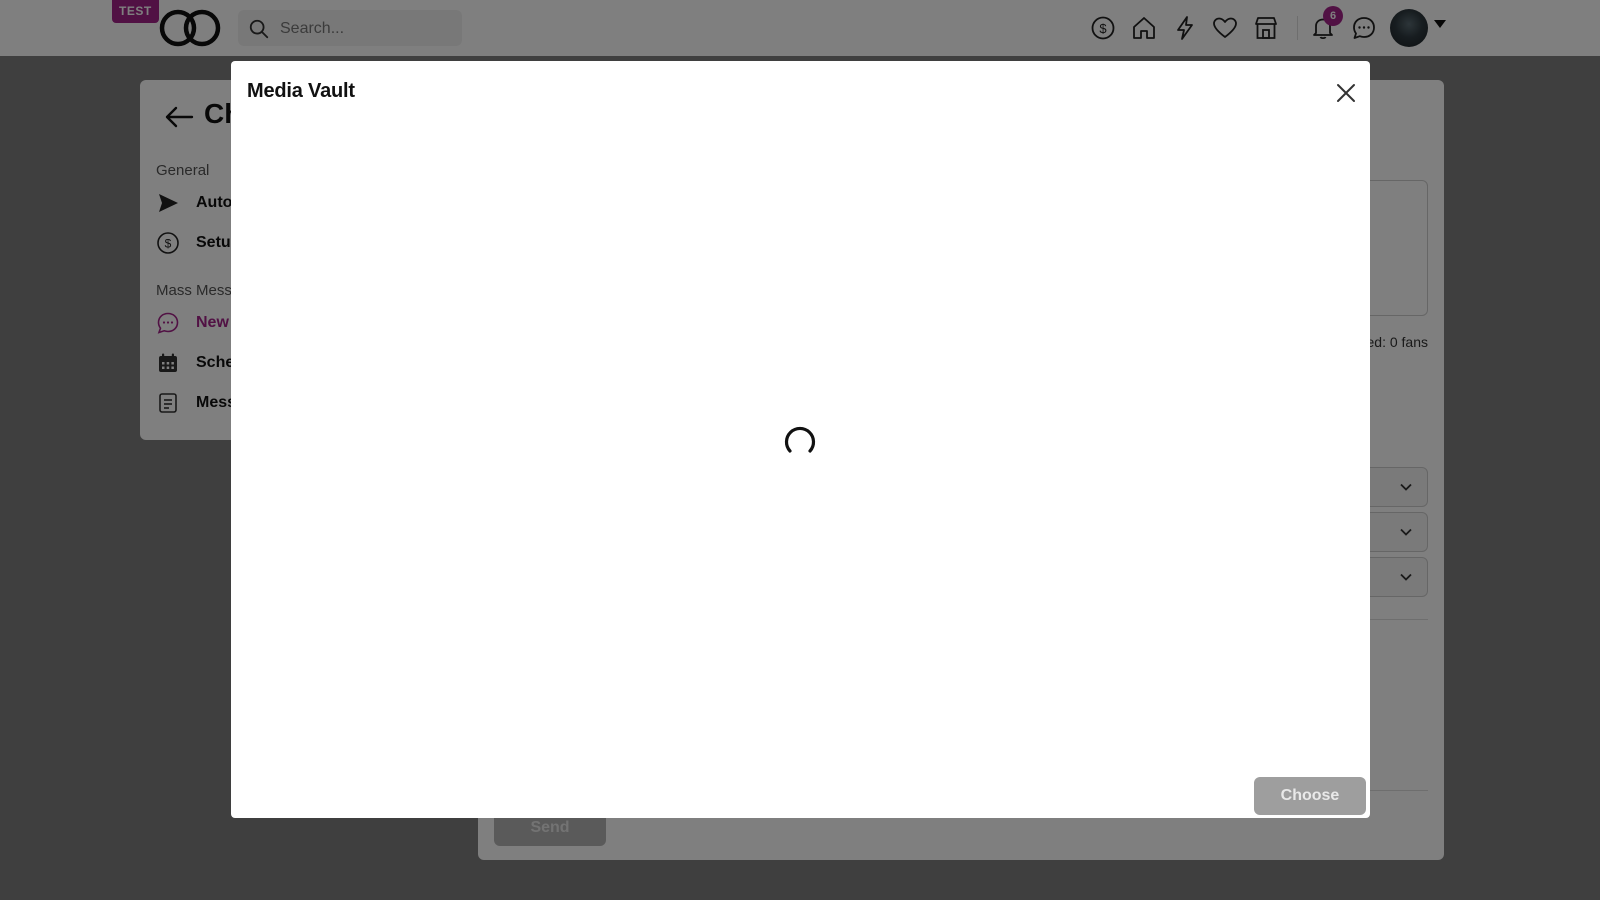 This screenshot has height=900, width=1600. I want to click on loading-spinner-icon, so click(800, 439).